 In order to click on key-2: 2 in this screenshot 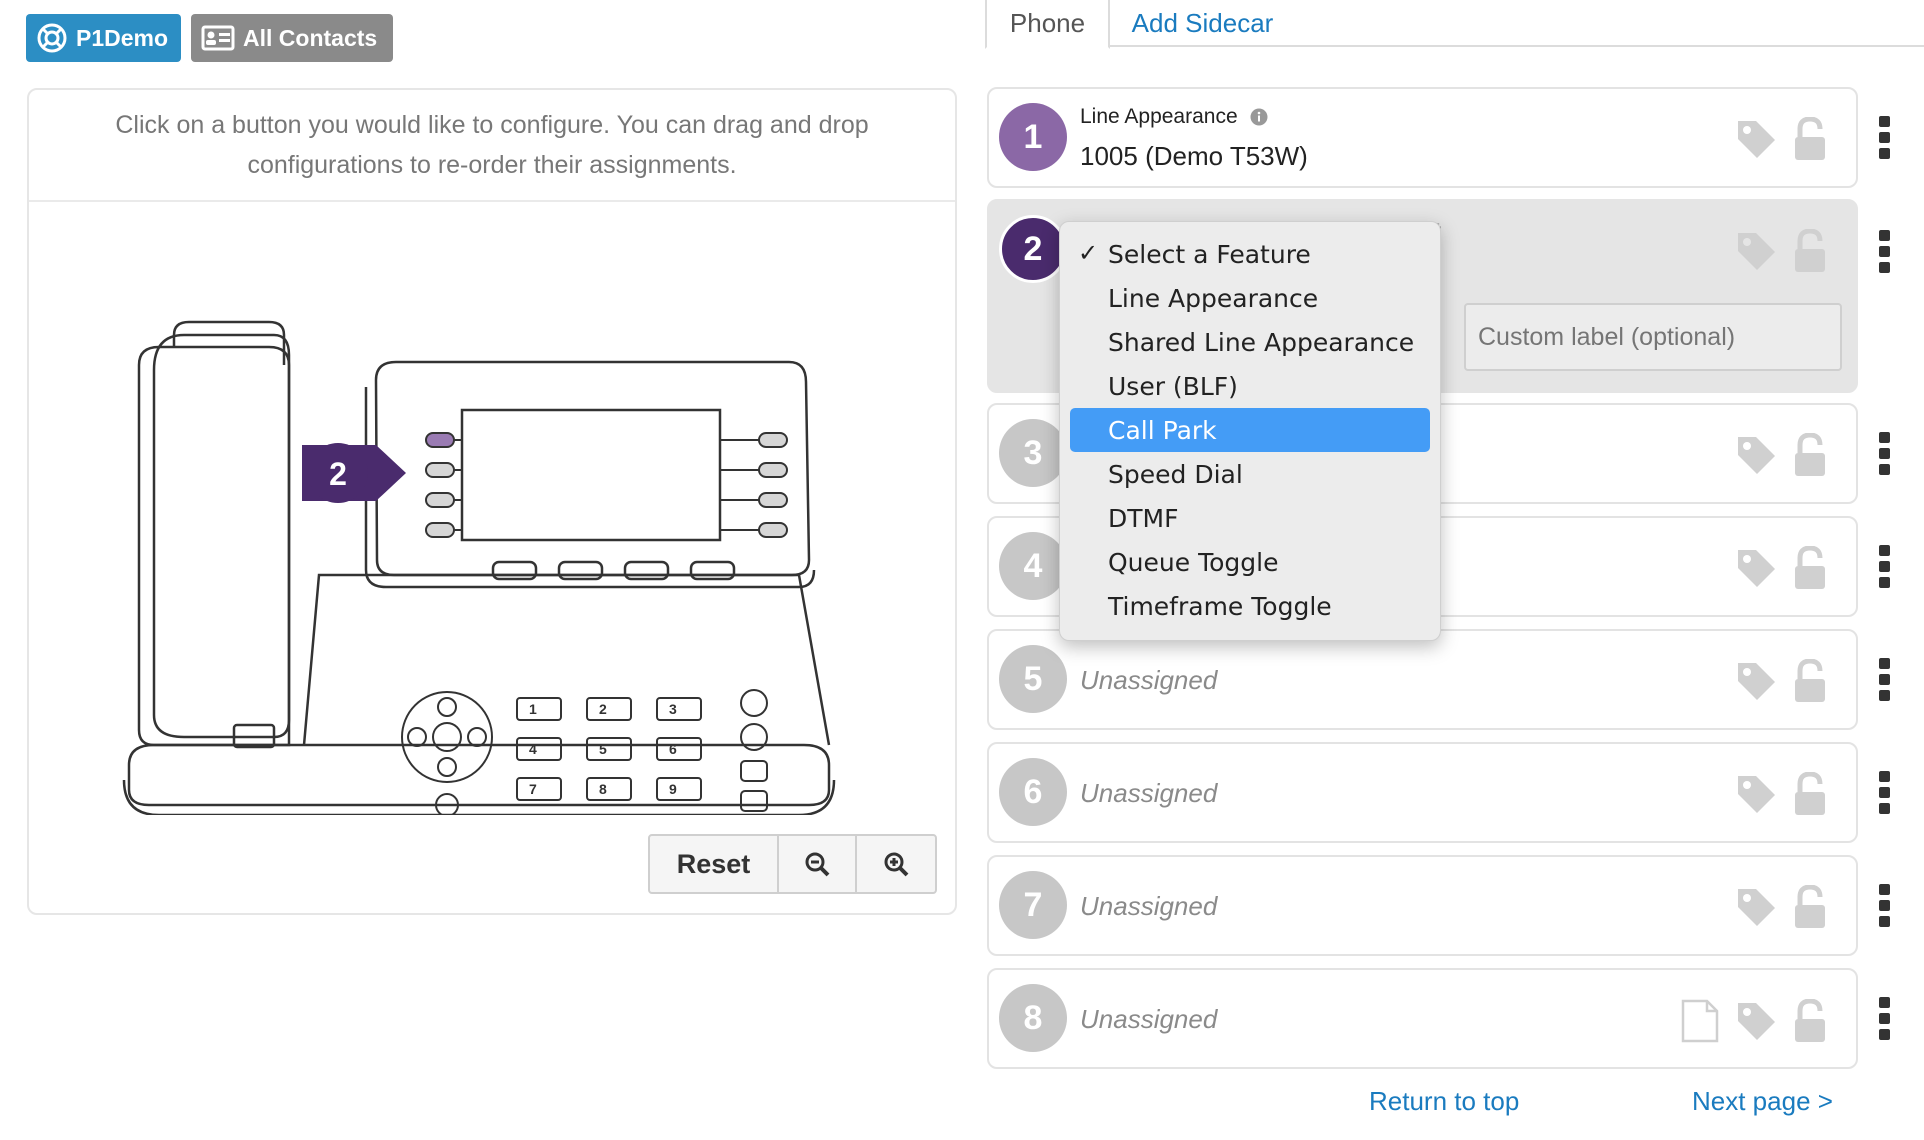, I will do `click(603, 709)`.